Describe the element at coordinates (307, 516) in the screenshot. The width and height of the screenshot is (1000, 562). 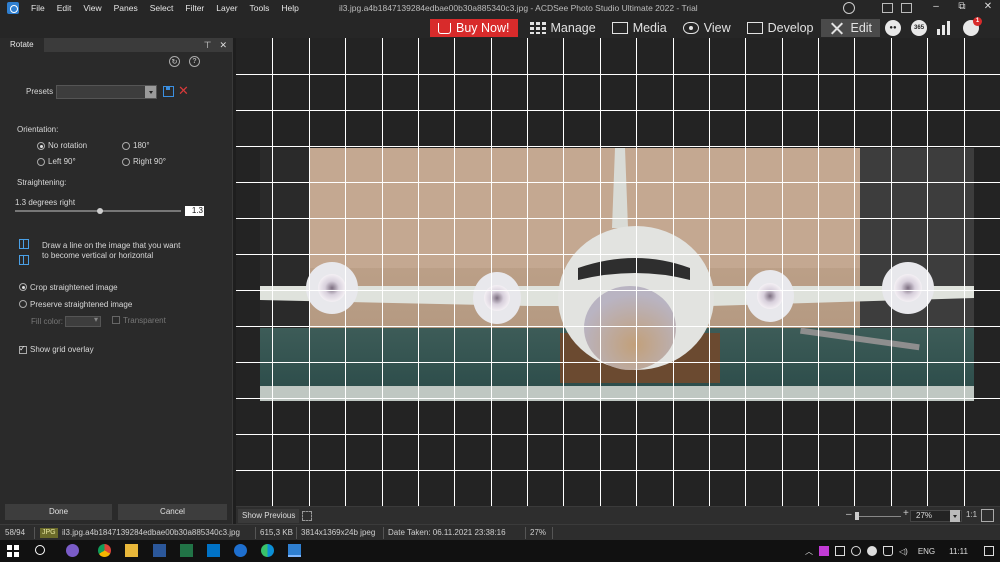
I see `fullscreen-icon` at that location.